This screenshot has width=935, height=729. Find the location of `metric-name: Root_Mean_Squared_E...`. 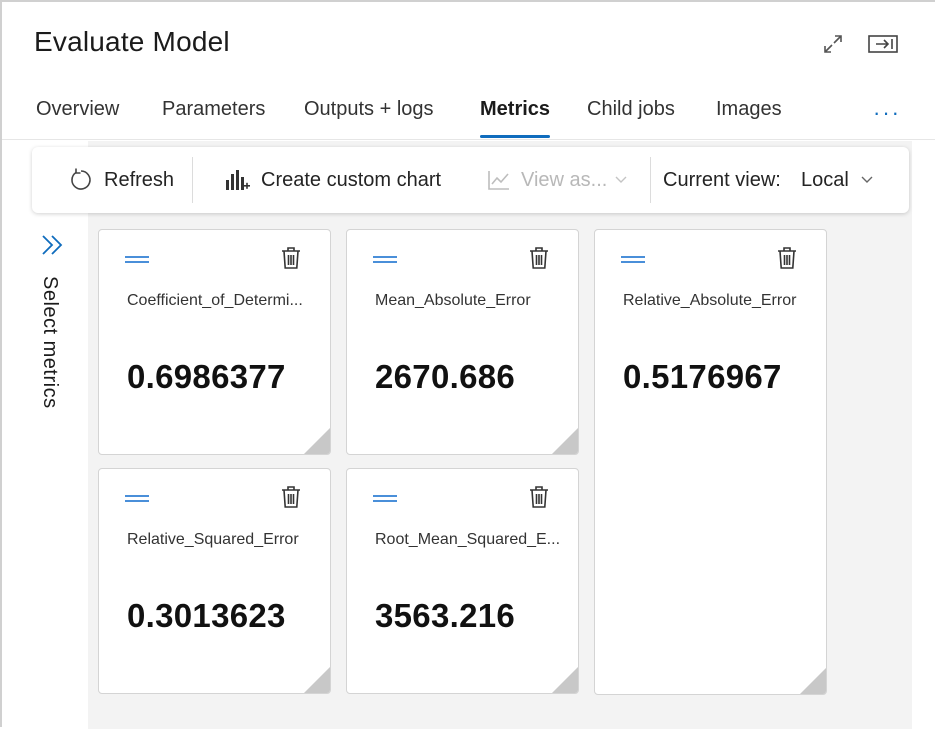

metric-name: Root_Mean_Squared_E... is located at coordinates (468, 539).